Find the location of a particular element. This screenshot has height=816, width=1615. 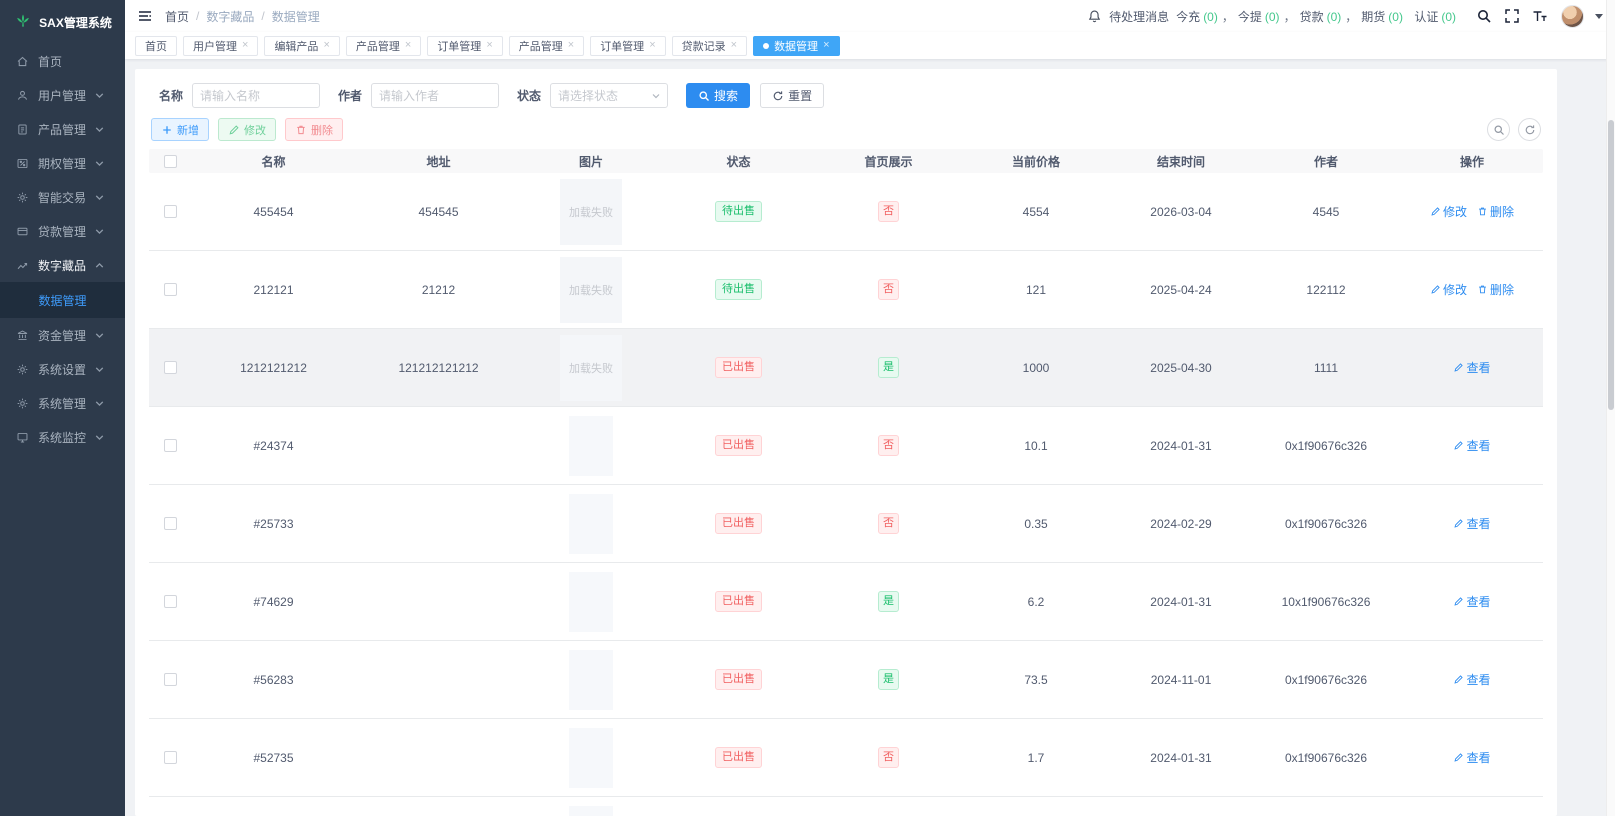

cell-name: #24374 is located at coordinates (273, 445).